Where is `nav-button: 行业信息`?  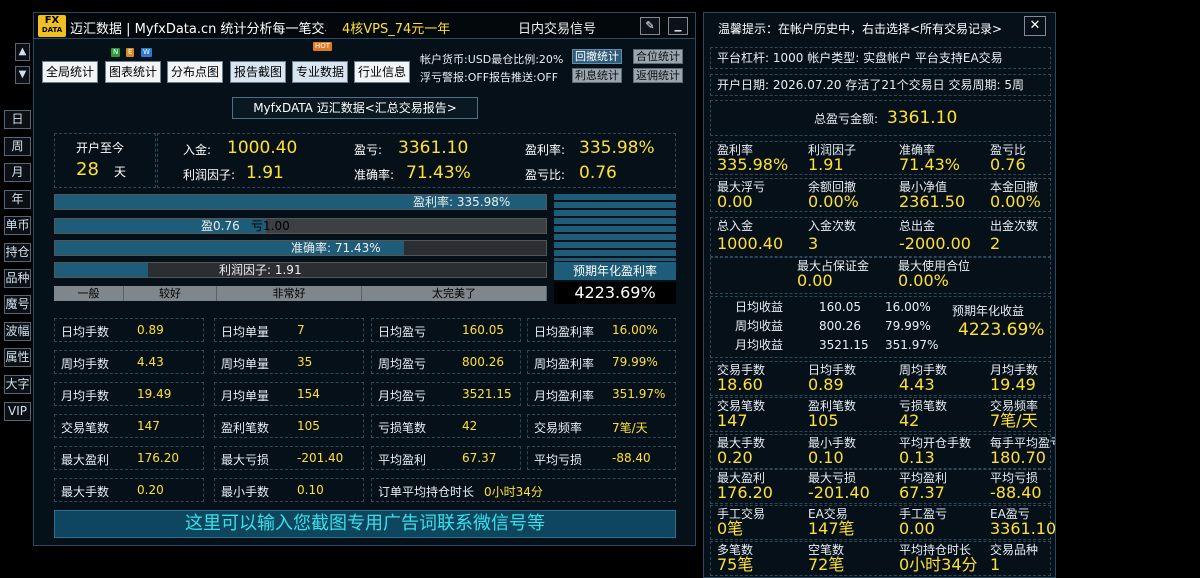 nav-button: 行业信息 is located at coordinates (382, 72).